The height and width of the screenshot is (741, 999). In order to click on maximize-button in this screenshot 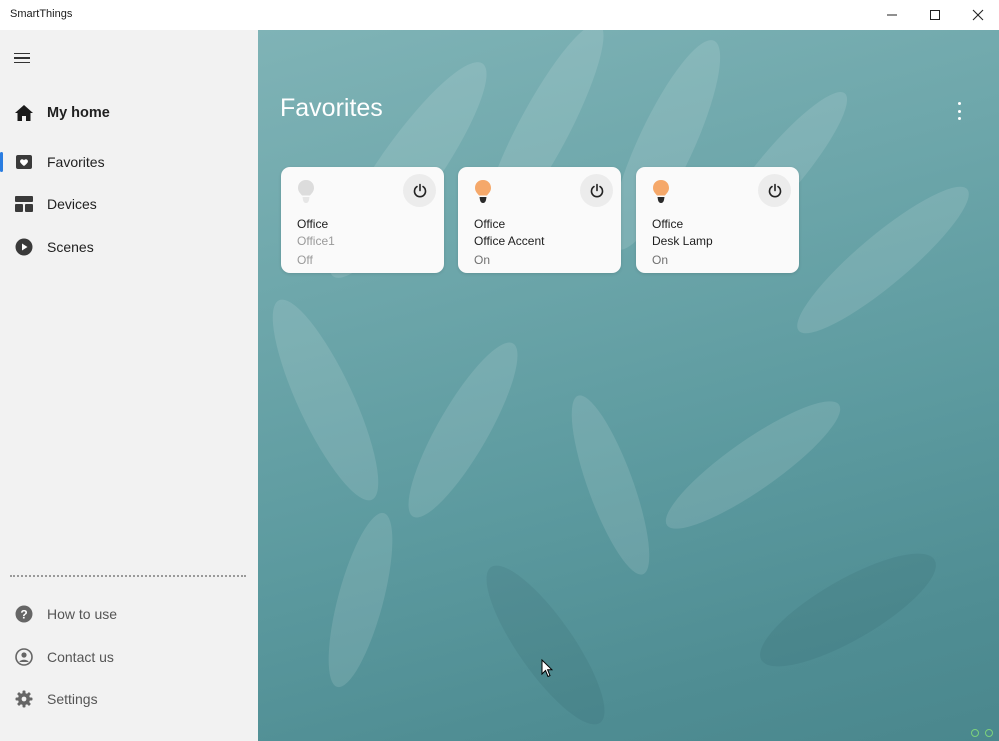, I will do `click(934, 15)`.